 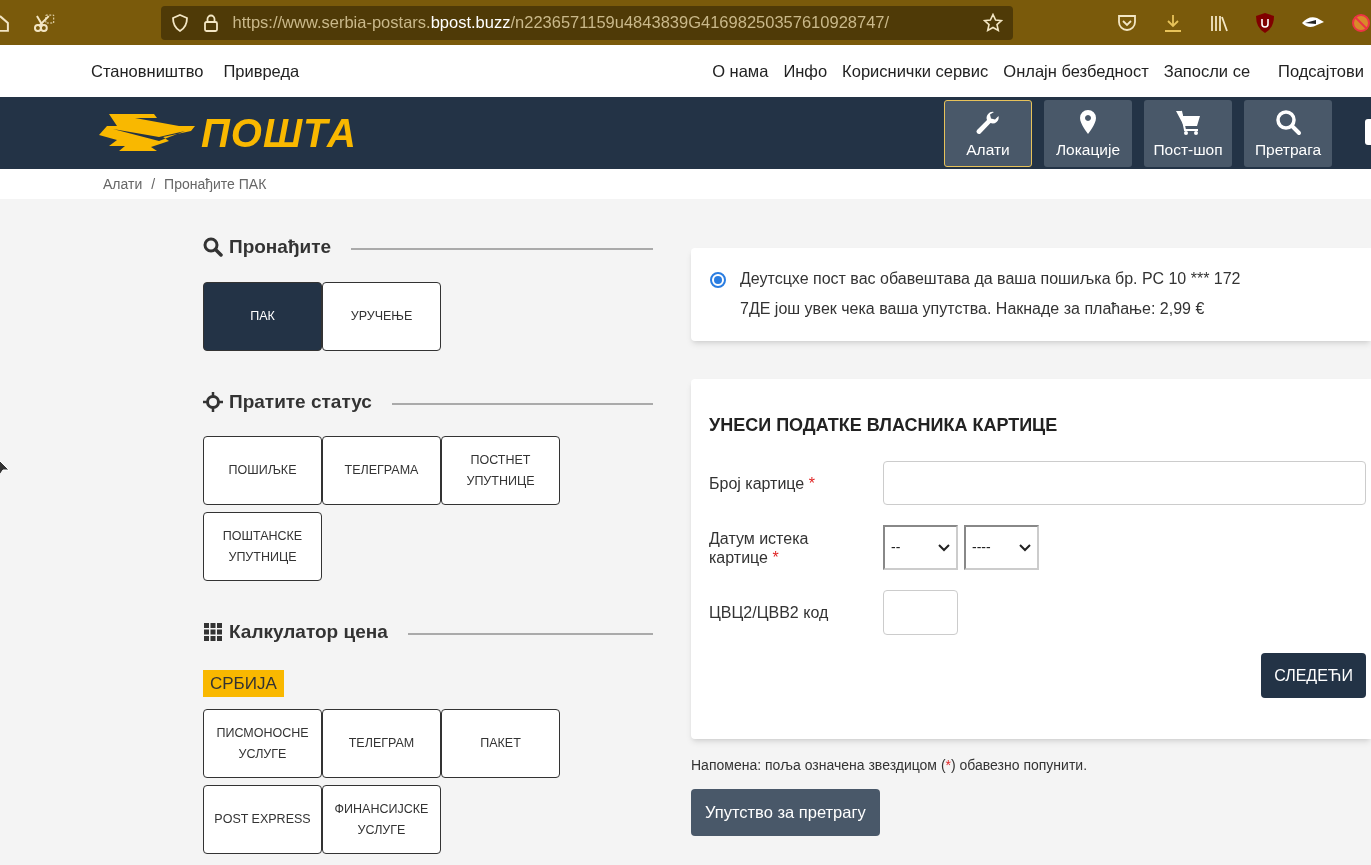 I want to click on breadcrumb-link: Алати, so click(x=123, y=184).